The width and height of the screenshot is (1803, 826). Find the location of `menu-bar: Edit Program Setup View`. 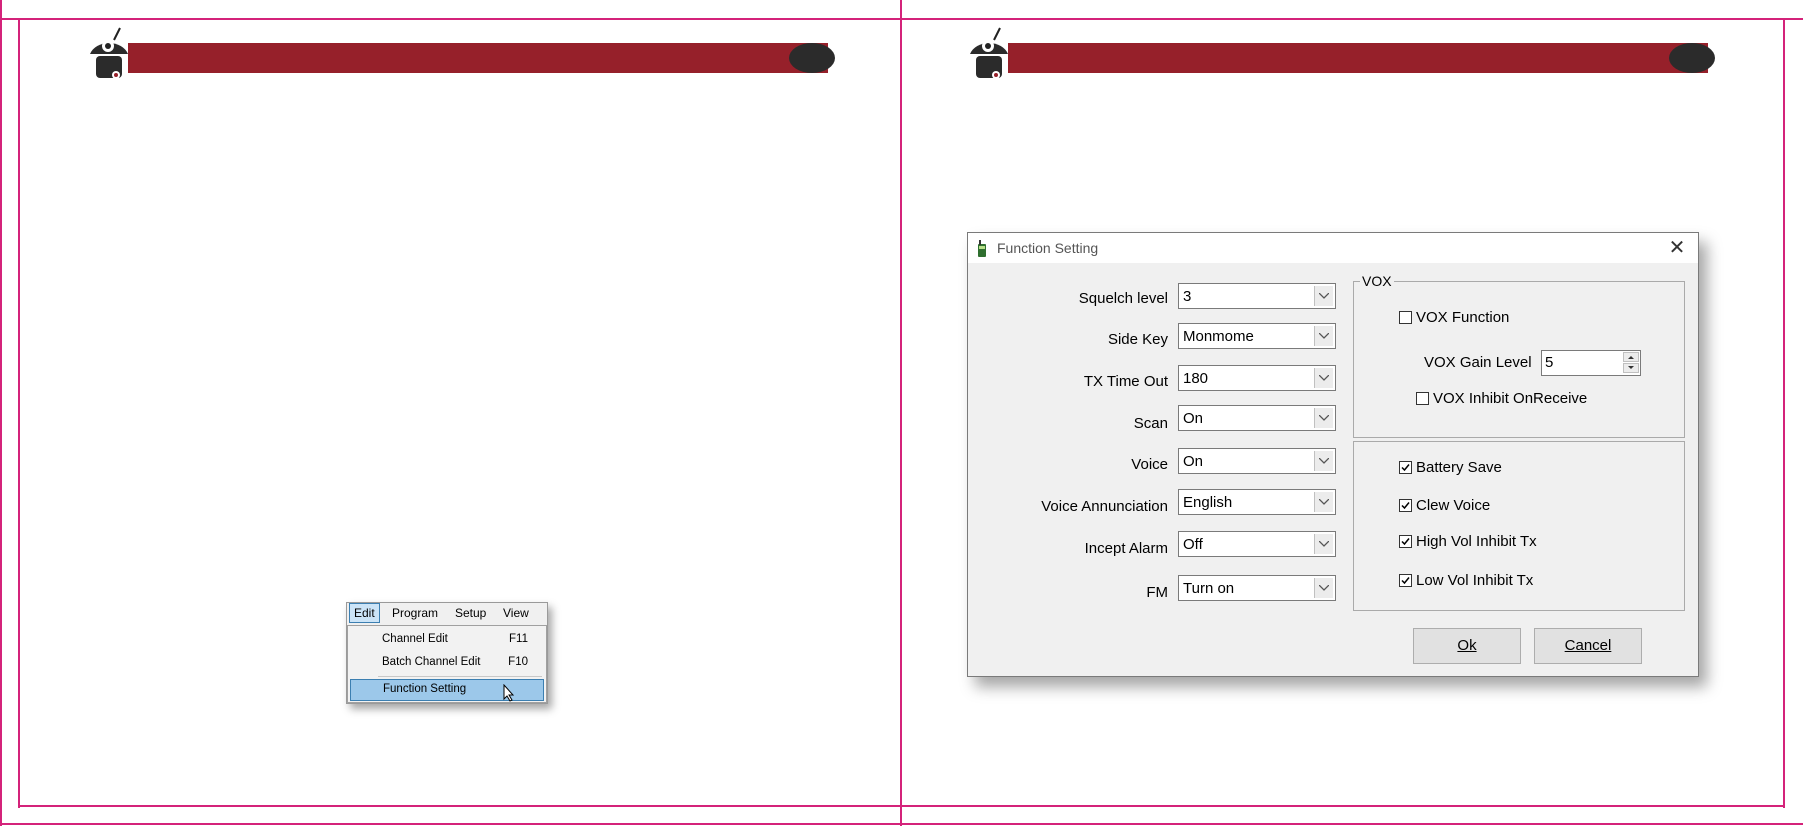

menu-bar: Edit Program Setup View is located at coordinates (447, 613).